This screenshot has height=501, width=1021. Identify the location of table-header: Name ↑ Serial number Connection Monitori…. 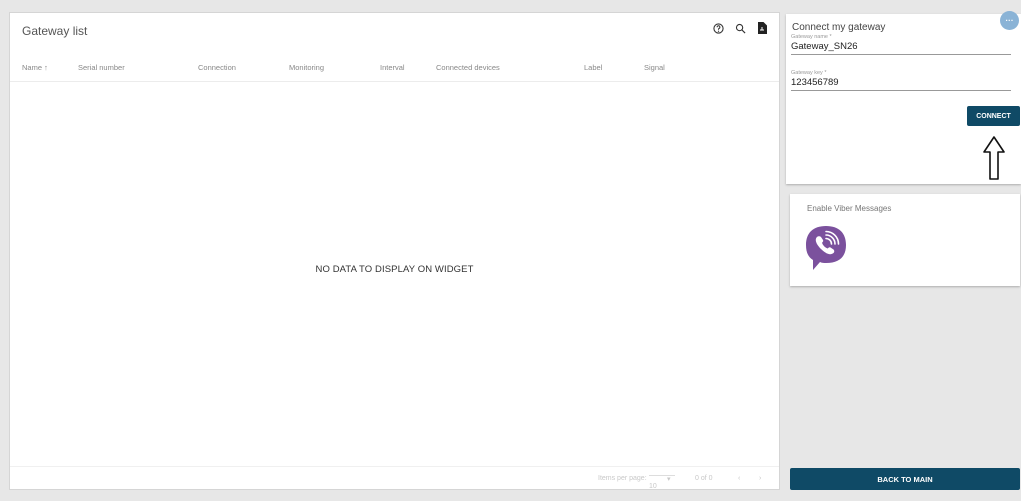
(394, 70).